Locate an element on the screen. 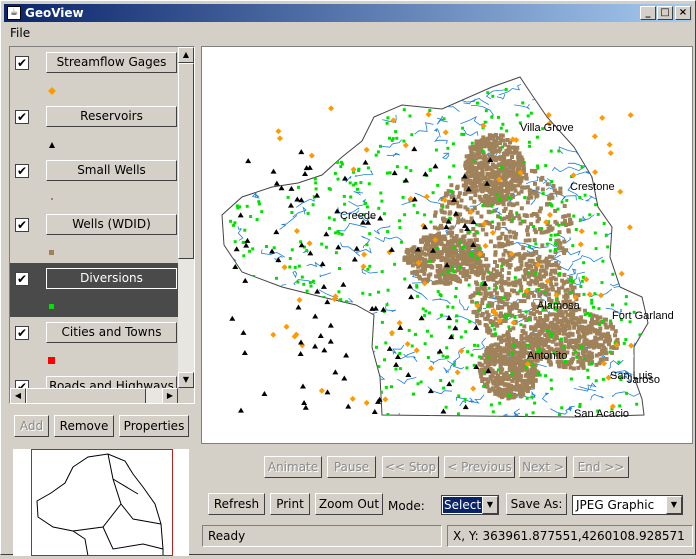  close-button: × is located at coordinates (683, 13).